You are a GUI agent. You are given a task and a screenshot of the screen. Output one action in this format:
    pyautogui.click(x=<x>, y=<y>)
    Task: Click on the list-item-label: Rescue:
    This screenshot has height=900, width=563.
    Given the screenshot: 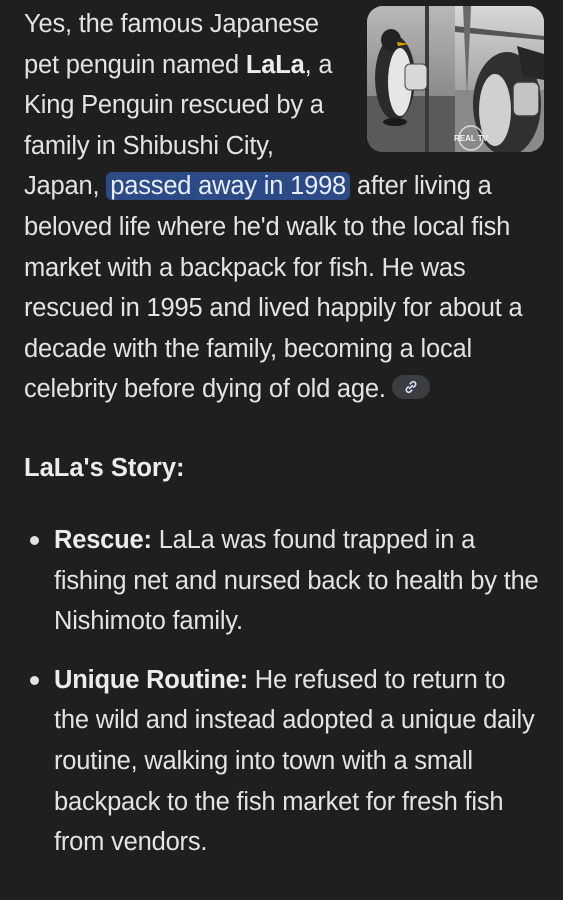 What is the action you would take?
    pyautogui.click(x=103, y=539)
    